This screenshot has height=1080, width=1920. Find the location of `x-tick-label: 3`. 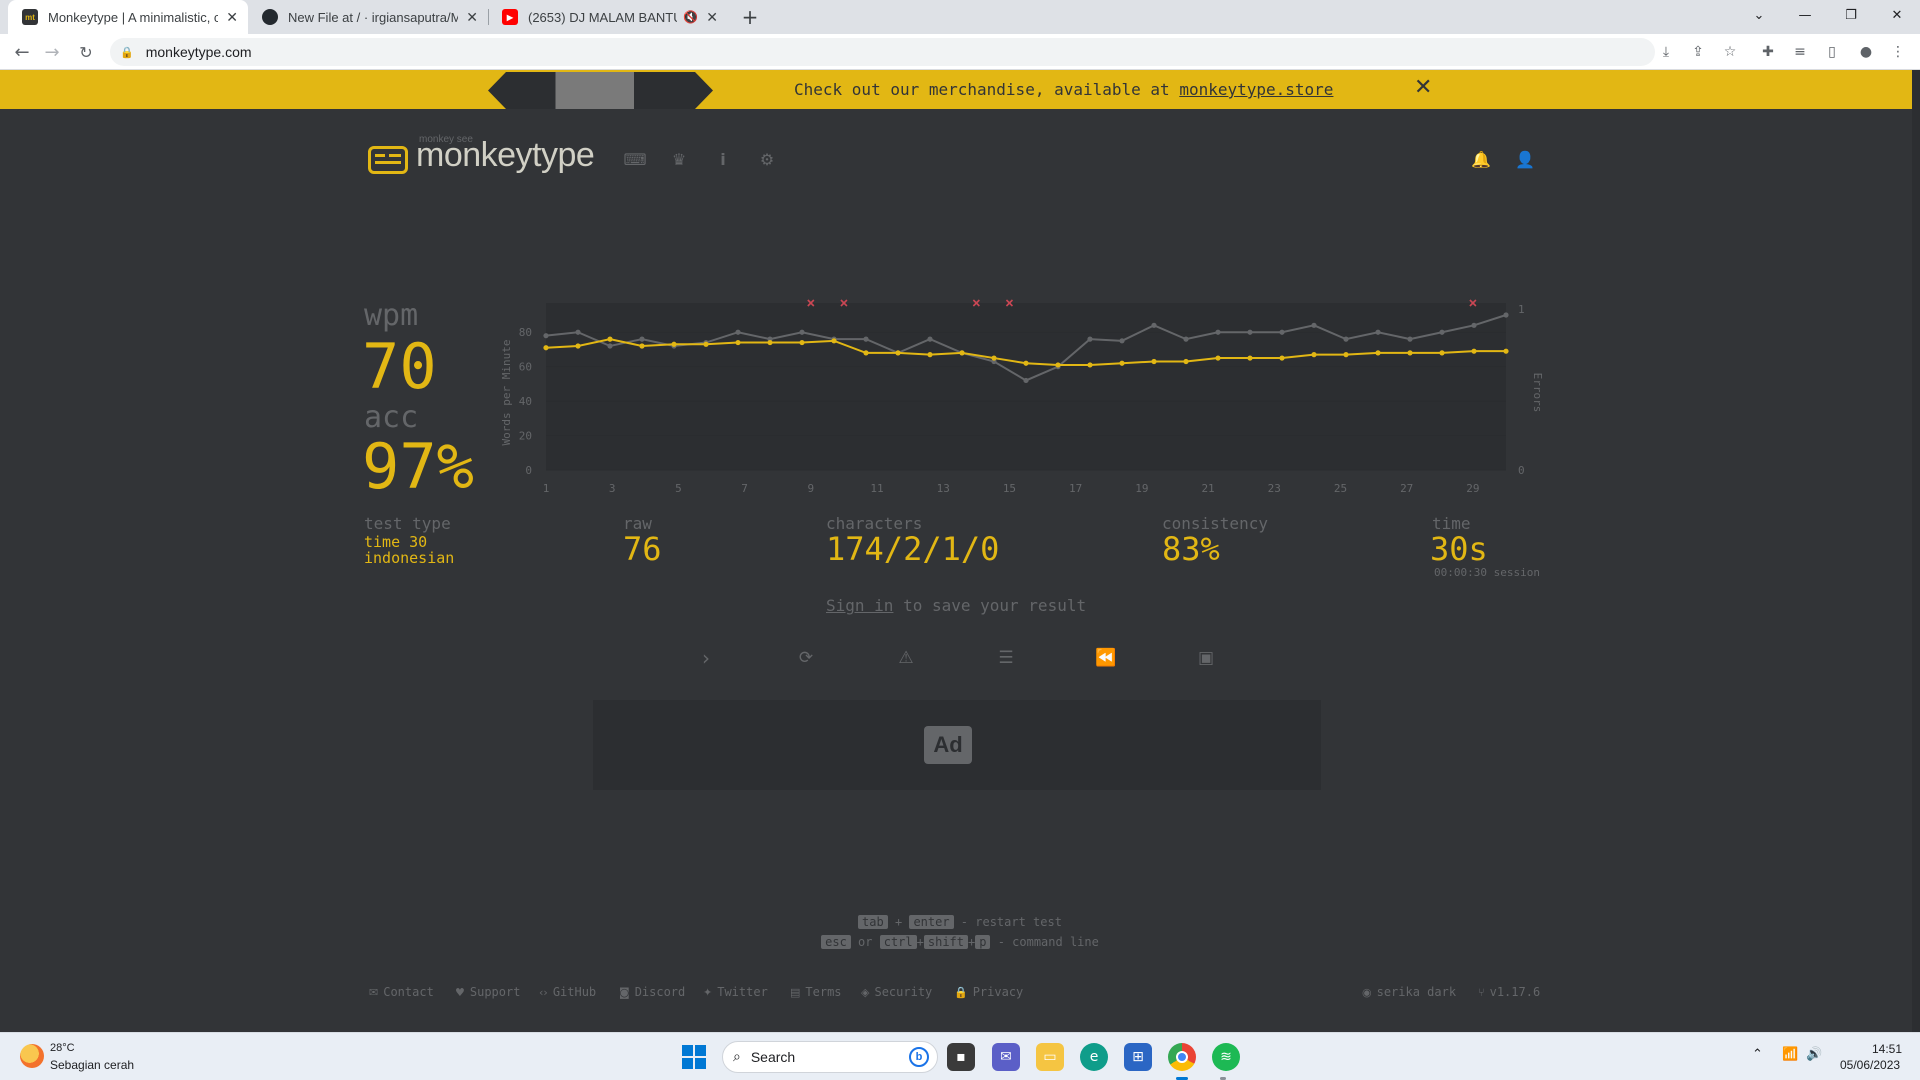

x-tick-label: 3 is located at coordinates (612, 488).